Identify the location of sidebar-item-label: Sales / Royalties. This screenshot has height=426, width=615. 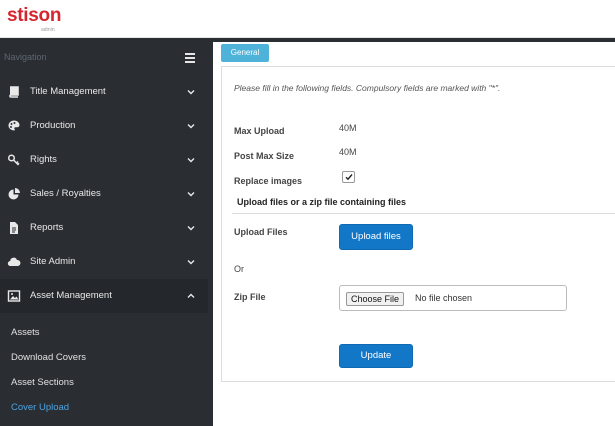
(65, 193).